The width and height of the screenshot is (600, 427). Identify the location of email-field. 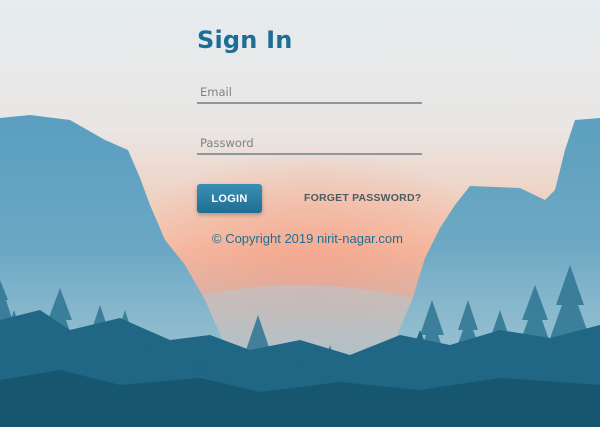
(309, 93).